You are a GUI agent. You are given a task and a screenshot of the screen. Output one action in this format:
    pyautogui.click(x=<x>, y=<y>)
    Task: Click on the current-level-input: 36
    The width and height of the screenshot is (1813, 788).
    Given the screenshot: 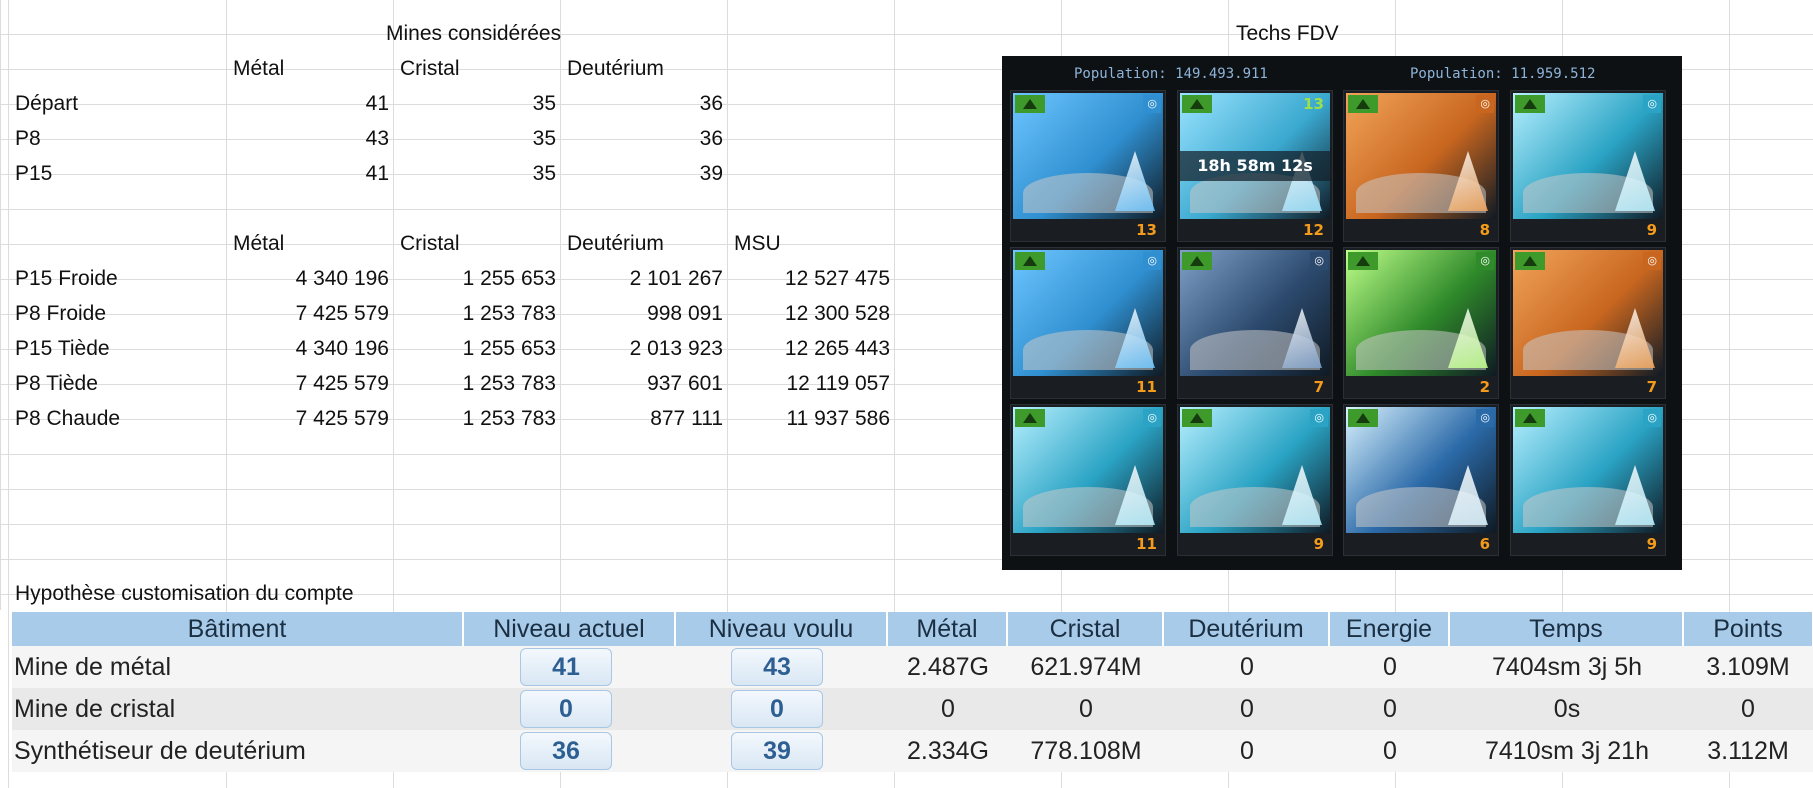 What is the action you would take?
    pyautogui.click(x=566, y=751)
    